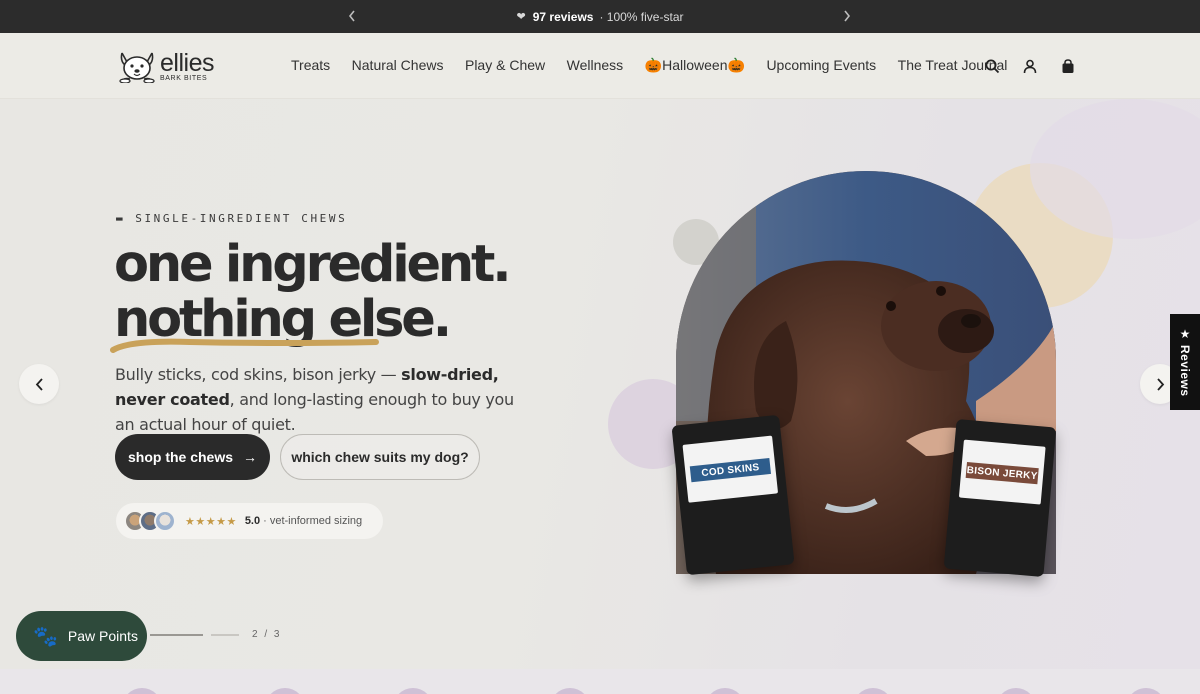 This screenshot has height=694, width=1200. I want to click on hero-eyebrow: ▬ SINGLE-INGREDIENT CHEWS, so click(231, 218).